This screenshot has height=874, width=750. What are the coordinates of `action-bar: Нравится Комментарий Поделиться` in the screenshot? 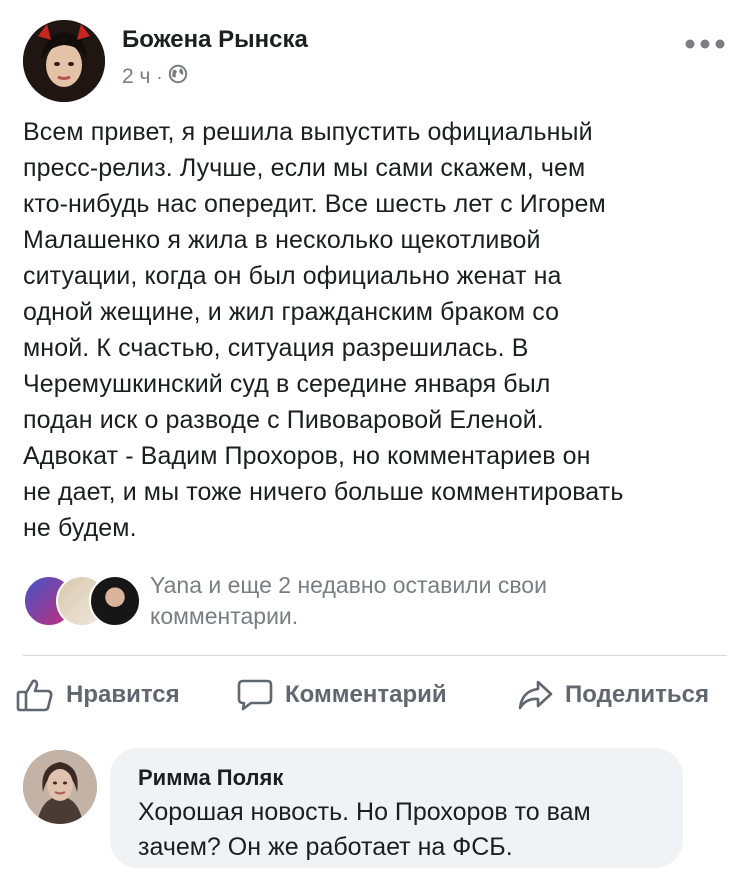 It's located at (375, 695).